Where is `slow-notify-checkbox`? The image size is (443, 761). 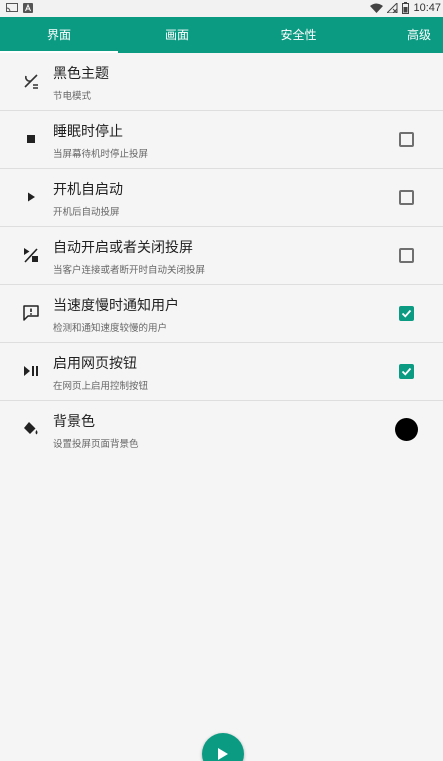 slow-notify-checkbox is located at coordinates (406, 313).